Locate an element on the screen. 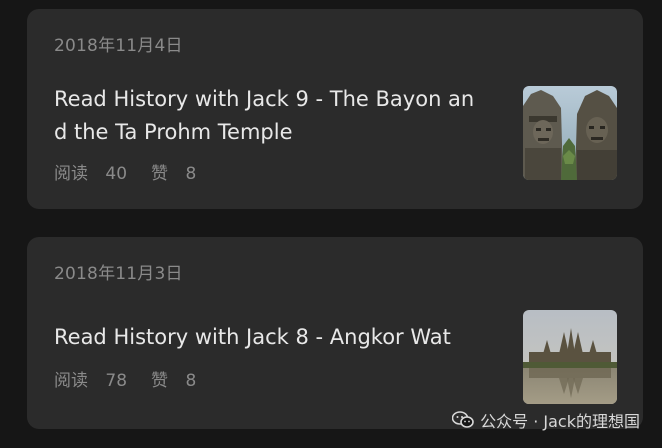 The width and height of the screenshot is (662, 448). article-title-line: Read History with Jack 8 - Angkor Wat is located at coordinates (252, 337).